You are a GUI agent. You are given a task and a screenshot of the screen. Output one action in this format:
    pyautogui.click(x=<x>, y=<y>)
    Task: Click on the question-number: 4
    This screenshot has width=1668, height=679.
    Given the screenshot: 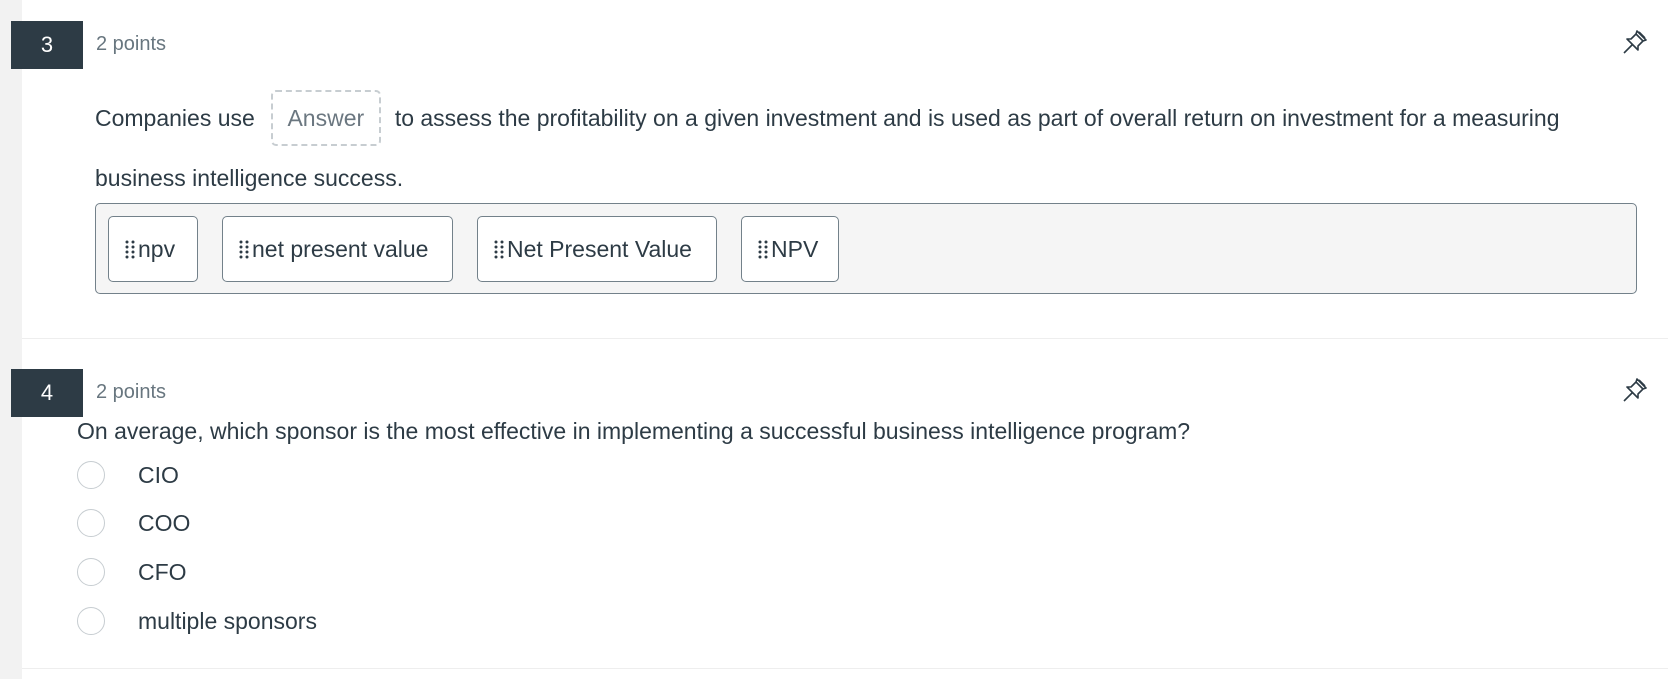 What is the action you would take?
    pyautogui.click(x=47, y=392)
    